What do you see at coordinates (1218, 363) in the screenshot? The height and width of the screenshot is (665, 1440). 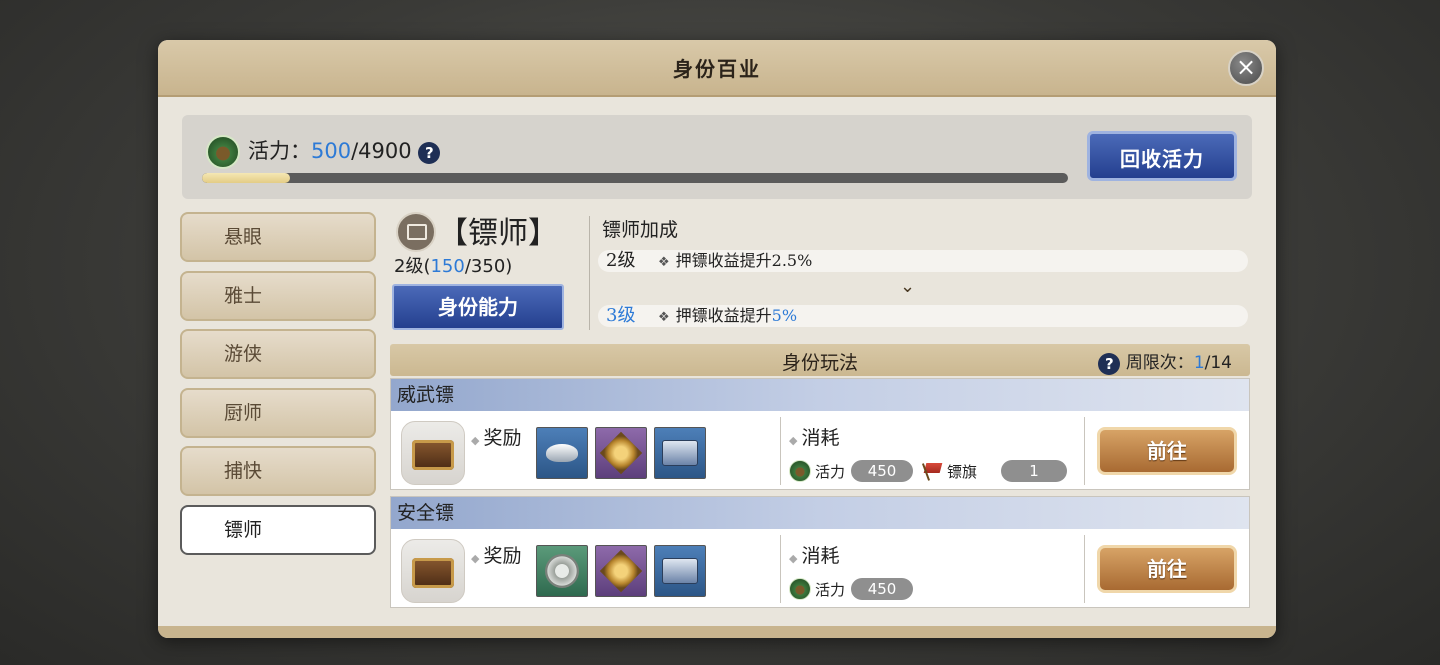 I see `weekly-limit-max: /14` at bounding box center [1218, 363].